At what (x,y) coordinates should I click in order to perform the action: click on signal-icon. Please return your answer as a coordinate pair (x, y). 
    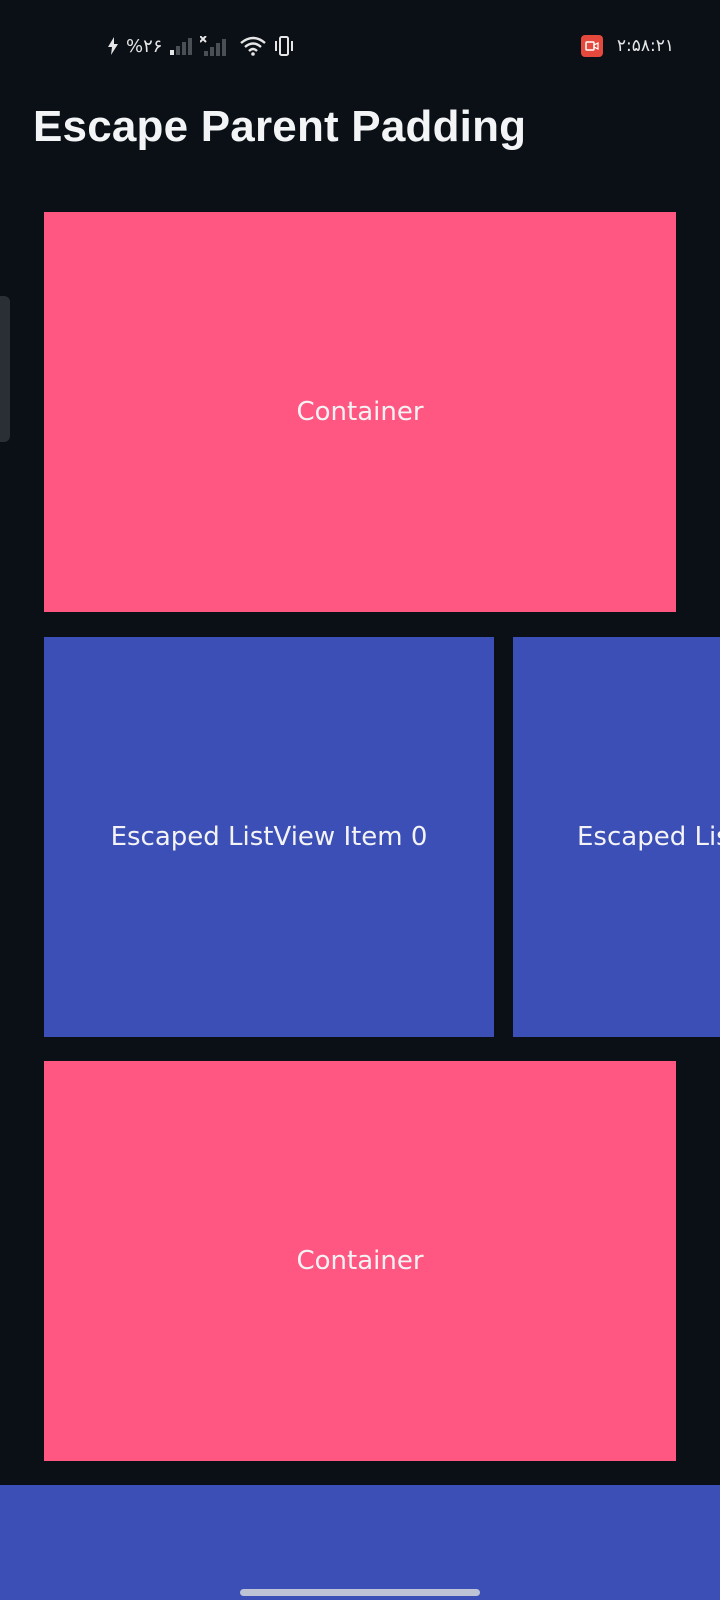
    Looking at the image, I should click on (181, 46).